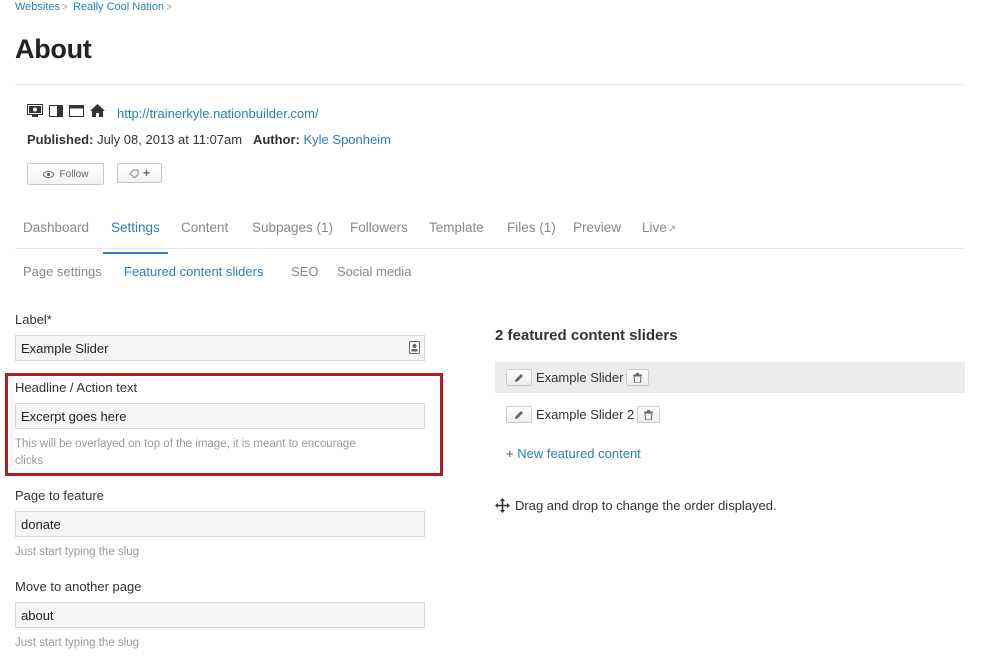 The height and width of the screenshot is (670, 985). I want to click on page-to-feature-hint: Just start typing the slug, so click(77, 552).